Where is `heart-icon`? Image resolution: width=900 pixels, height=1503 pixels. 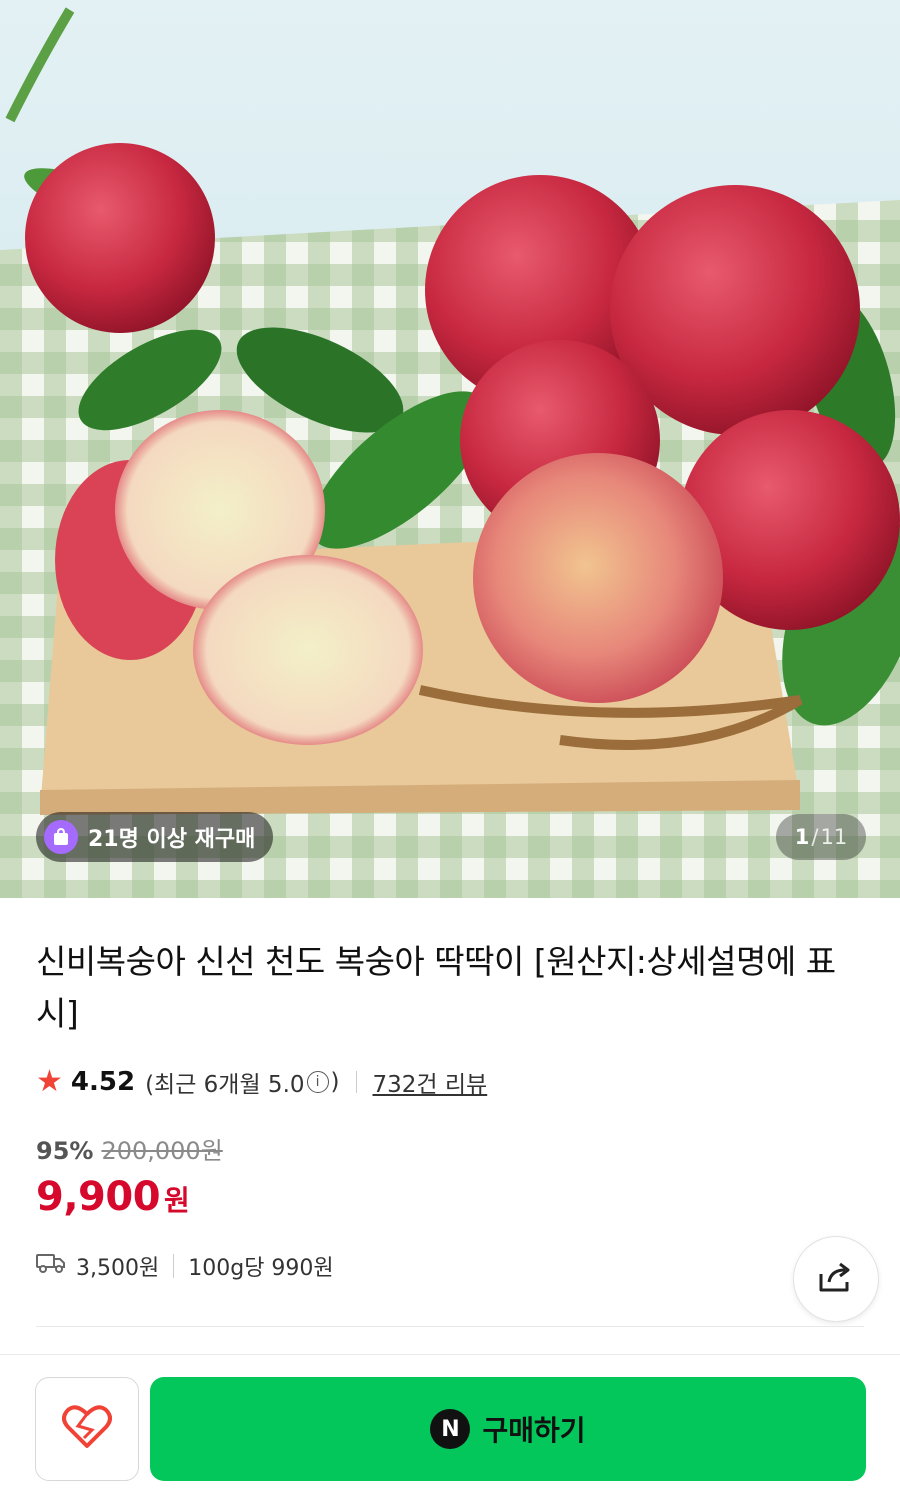 heart-icon is located at coordinates (87, 1429).